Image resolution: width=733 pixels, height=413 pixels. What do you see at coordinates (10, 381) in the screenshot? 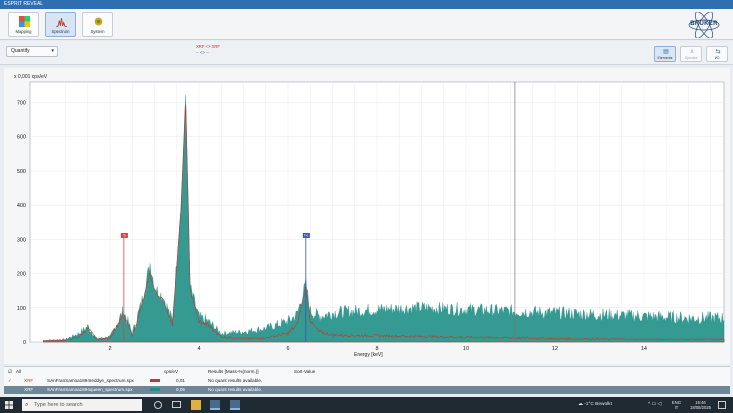
I see `row-checkbox: ✓` at bounding box center [10, 381].